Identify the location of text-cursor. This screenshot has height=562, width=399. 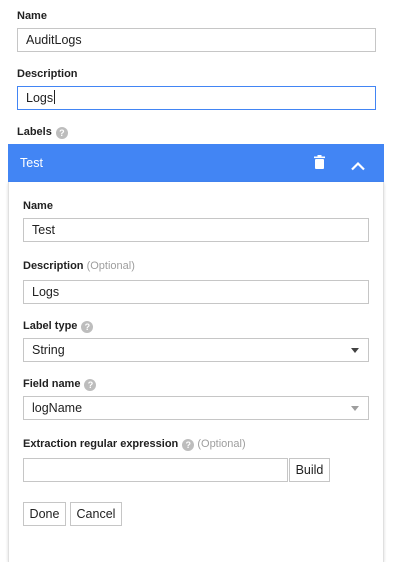
(55, 97).